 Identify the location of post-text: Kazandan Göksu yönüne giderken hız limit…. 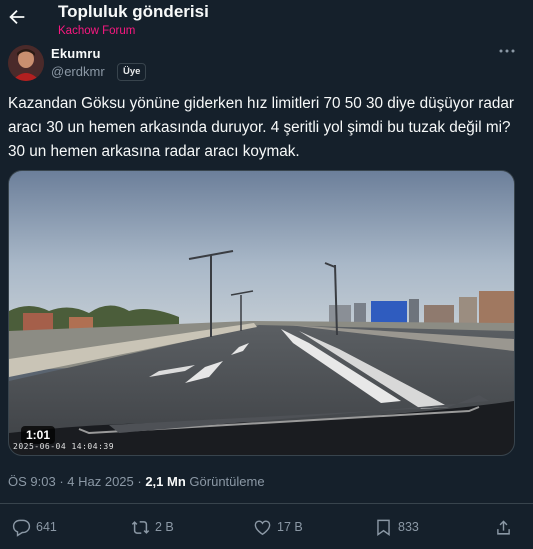
(261, 127).